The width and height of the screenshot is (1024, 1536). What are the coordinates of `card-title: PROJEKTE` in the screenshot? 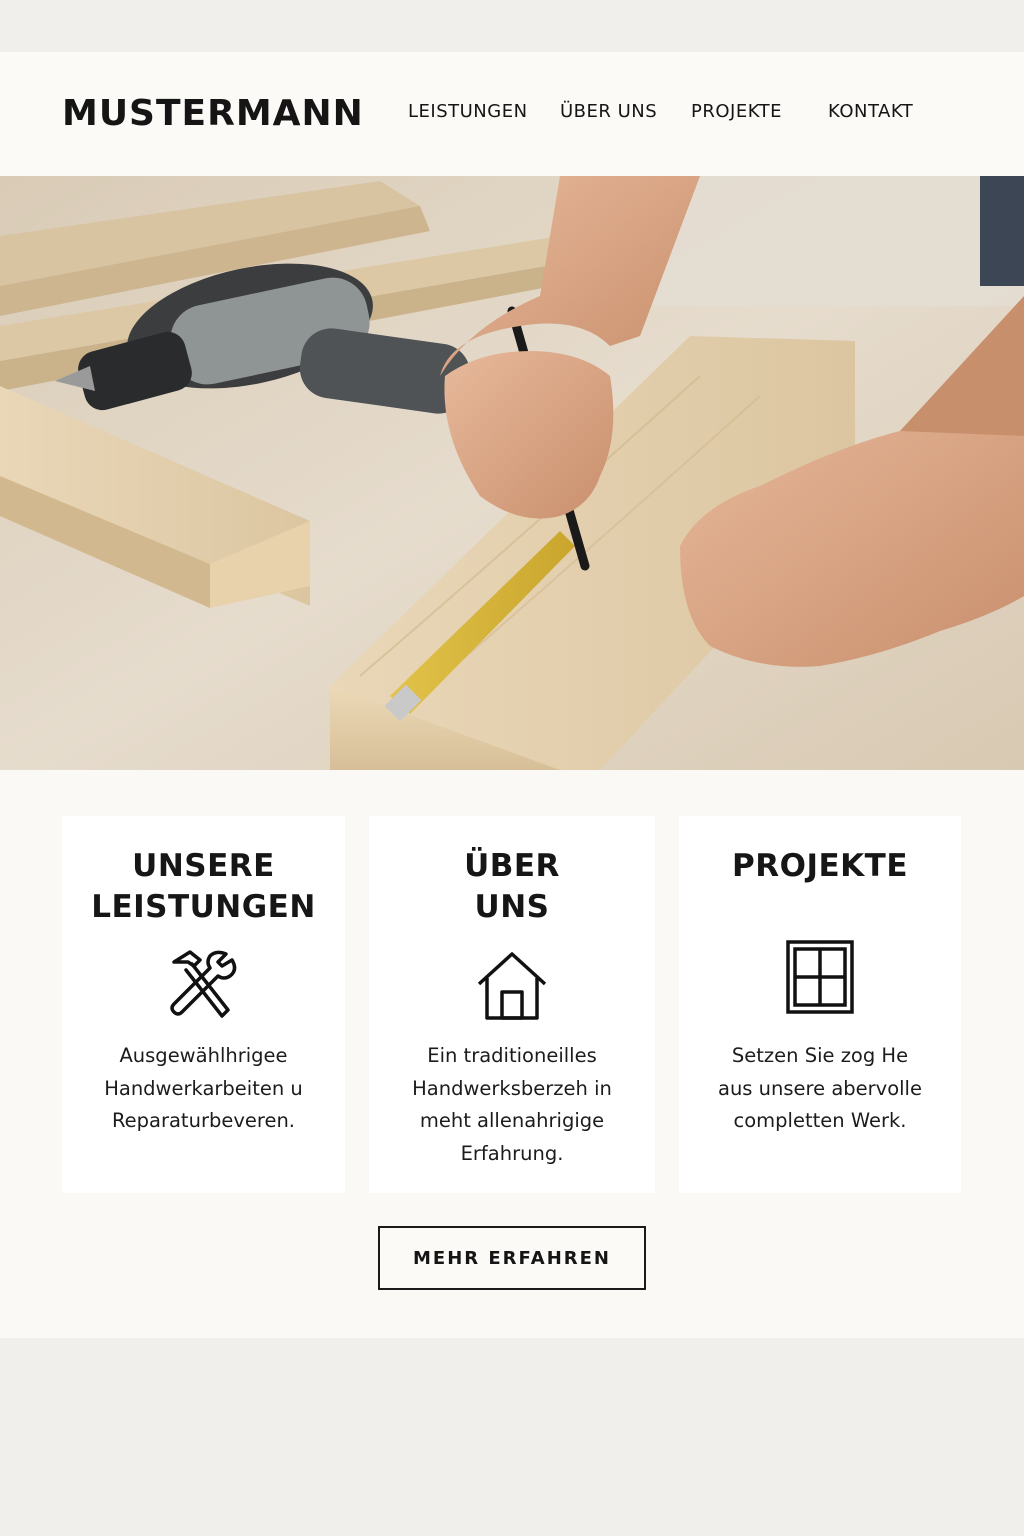 It's located at (820, 866).